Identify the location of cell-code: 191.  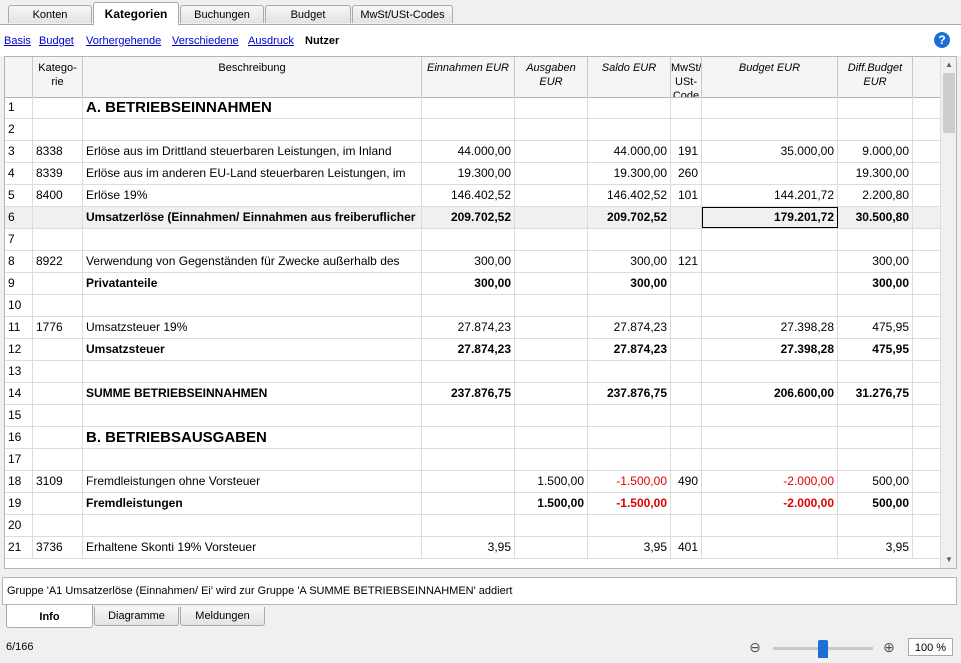
(686, 151).